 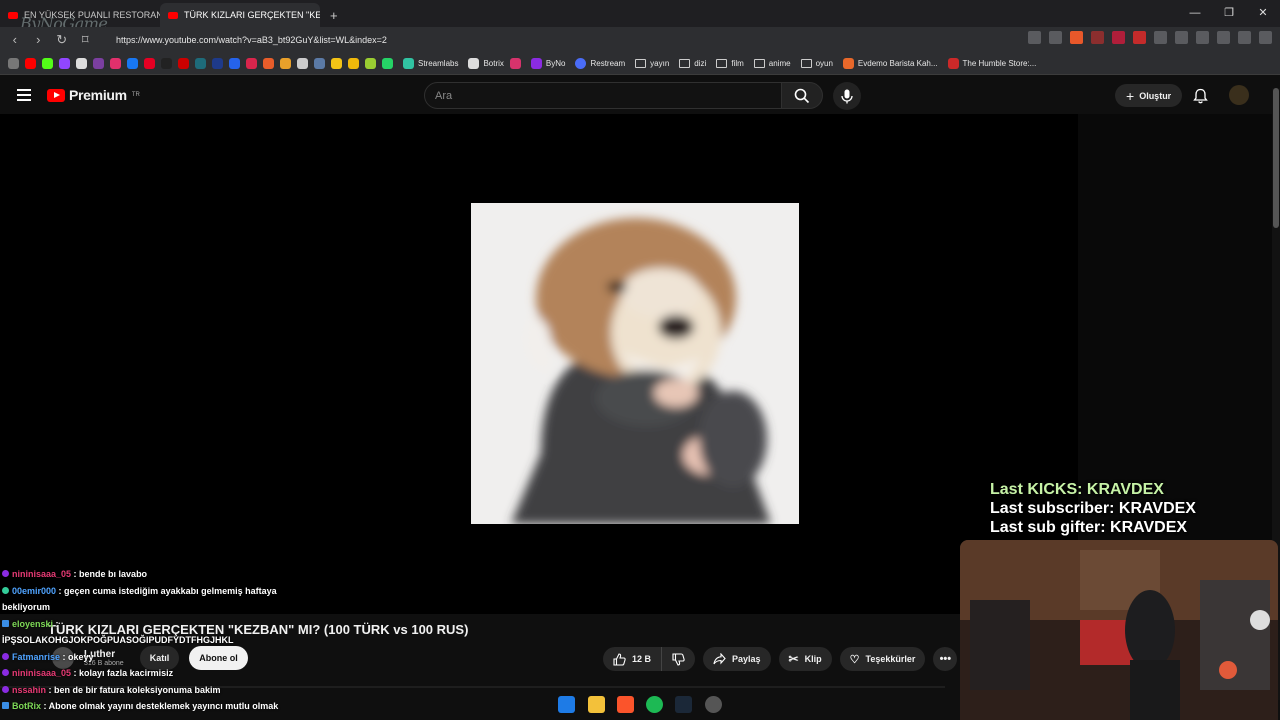 What do you see at coordinates (132, 63) in the screenshot?
I see `facebook-bookmark-icon` at bounding box center [132, 63].